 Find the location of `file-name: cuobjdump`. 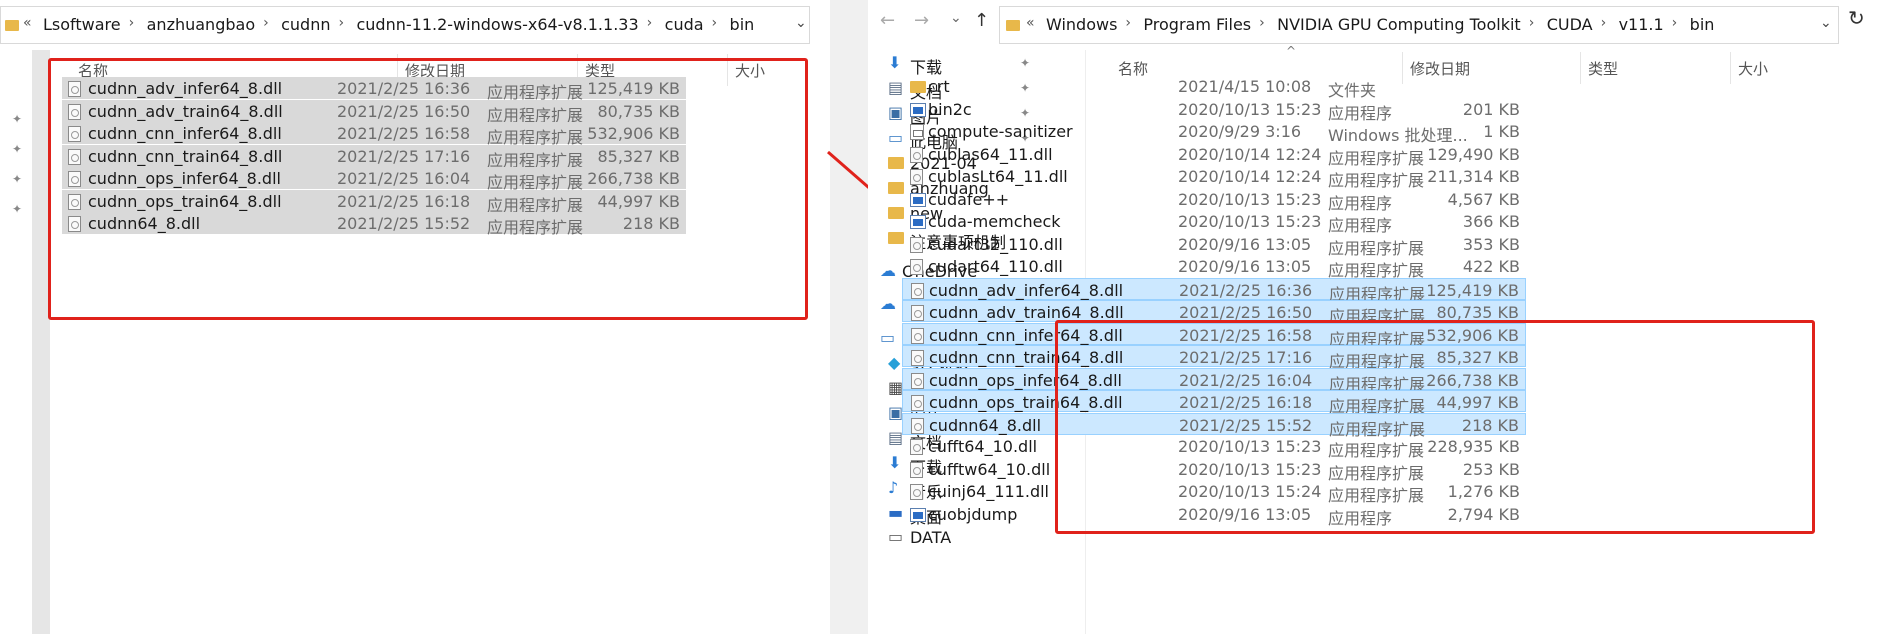

file-name: cuobjdump is located at coordinates (973, 514).